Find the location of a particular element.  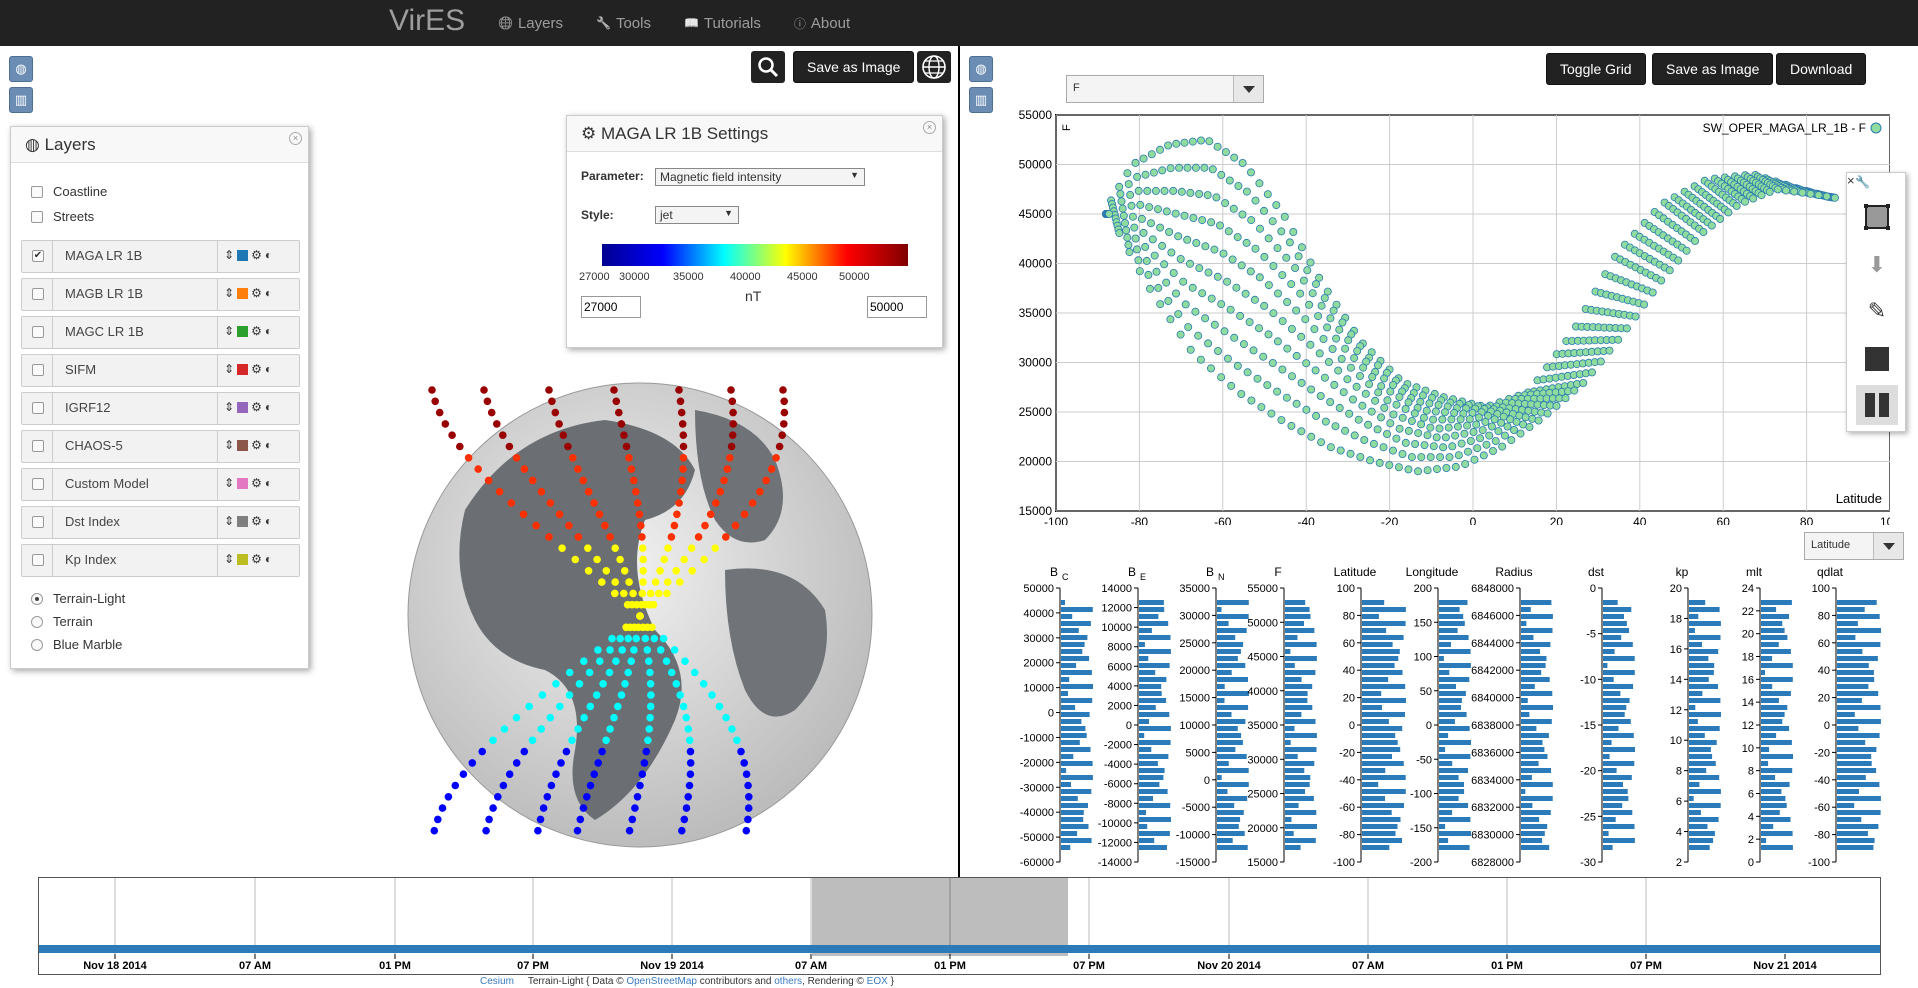

split-view-icon is located at coordinates (1877, 405).